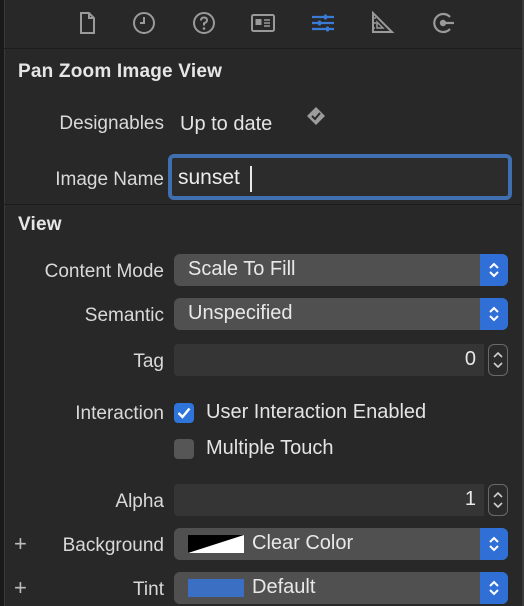 This screenshot has width=524, height=606. What do you see at coordinates (113, 545) in the screenshot?
I see `background-label: Background` at bounding box center [113, 545].